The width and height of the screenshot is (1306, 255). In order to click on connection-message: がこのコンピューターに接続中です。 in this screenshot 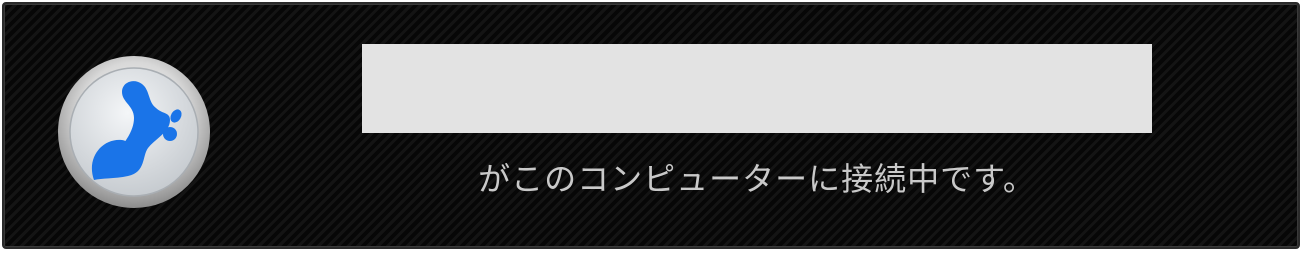, I will do `click(757, 179)`.